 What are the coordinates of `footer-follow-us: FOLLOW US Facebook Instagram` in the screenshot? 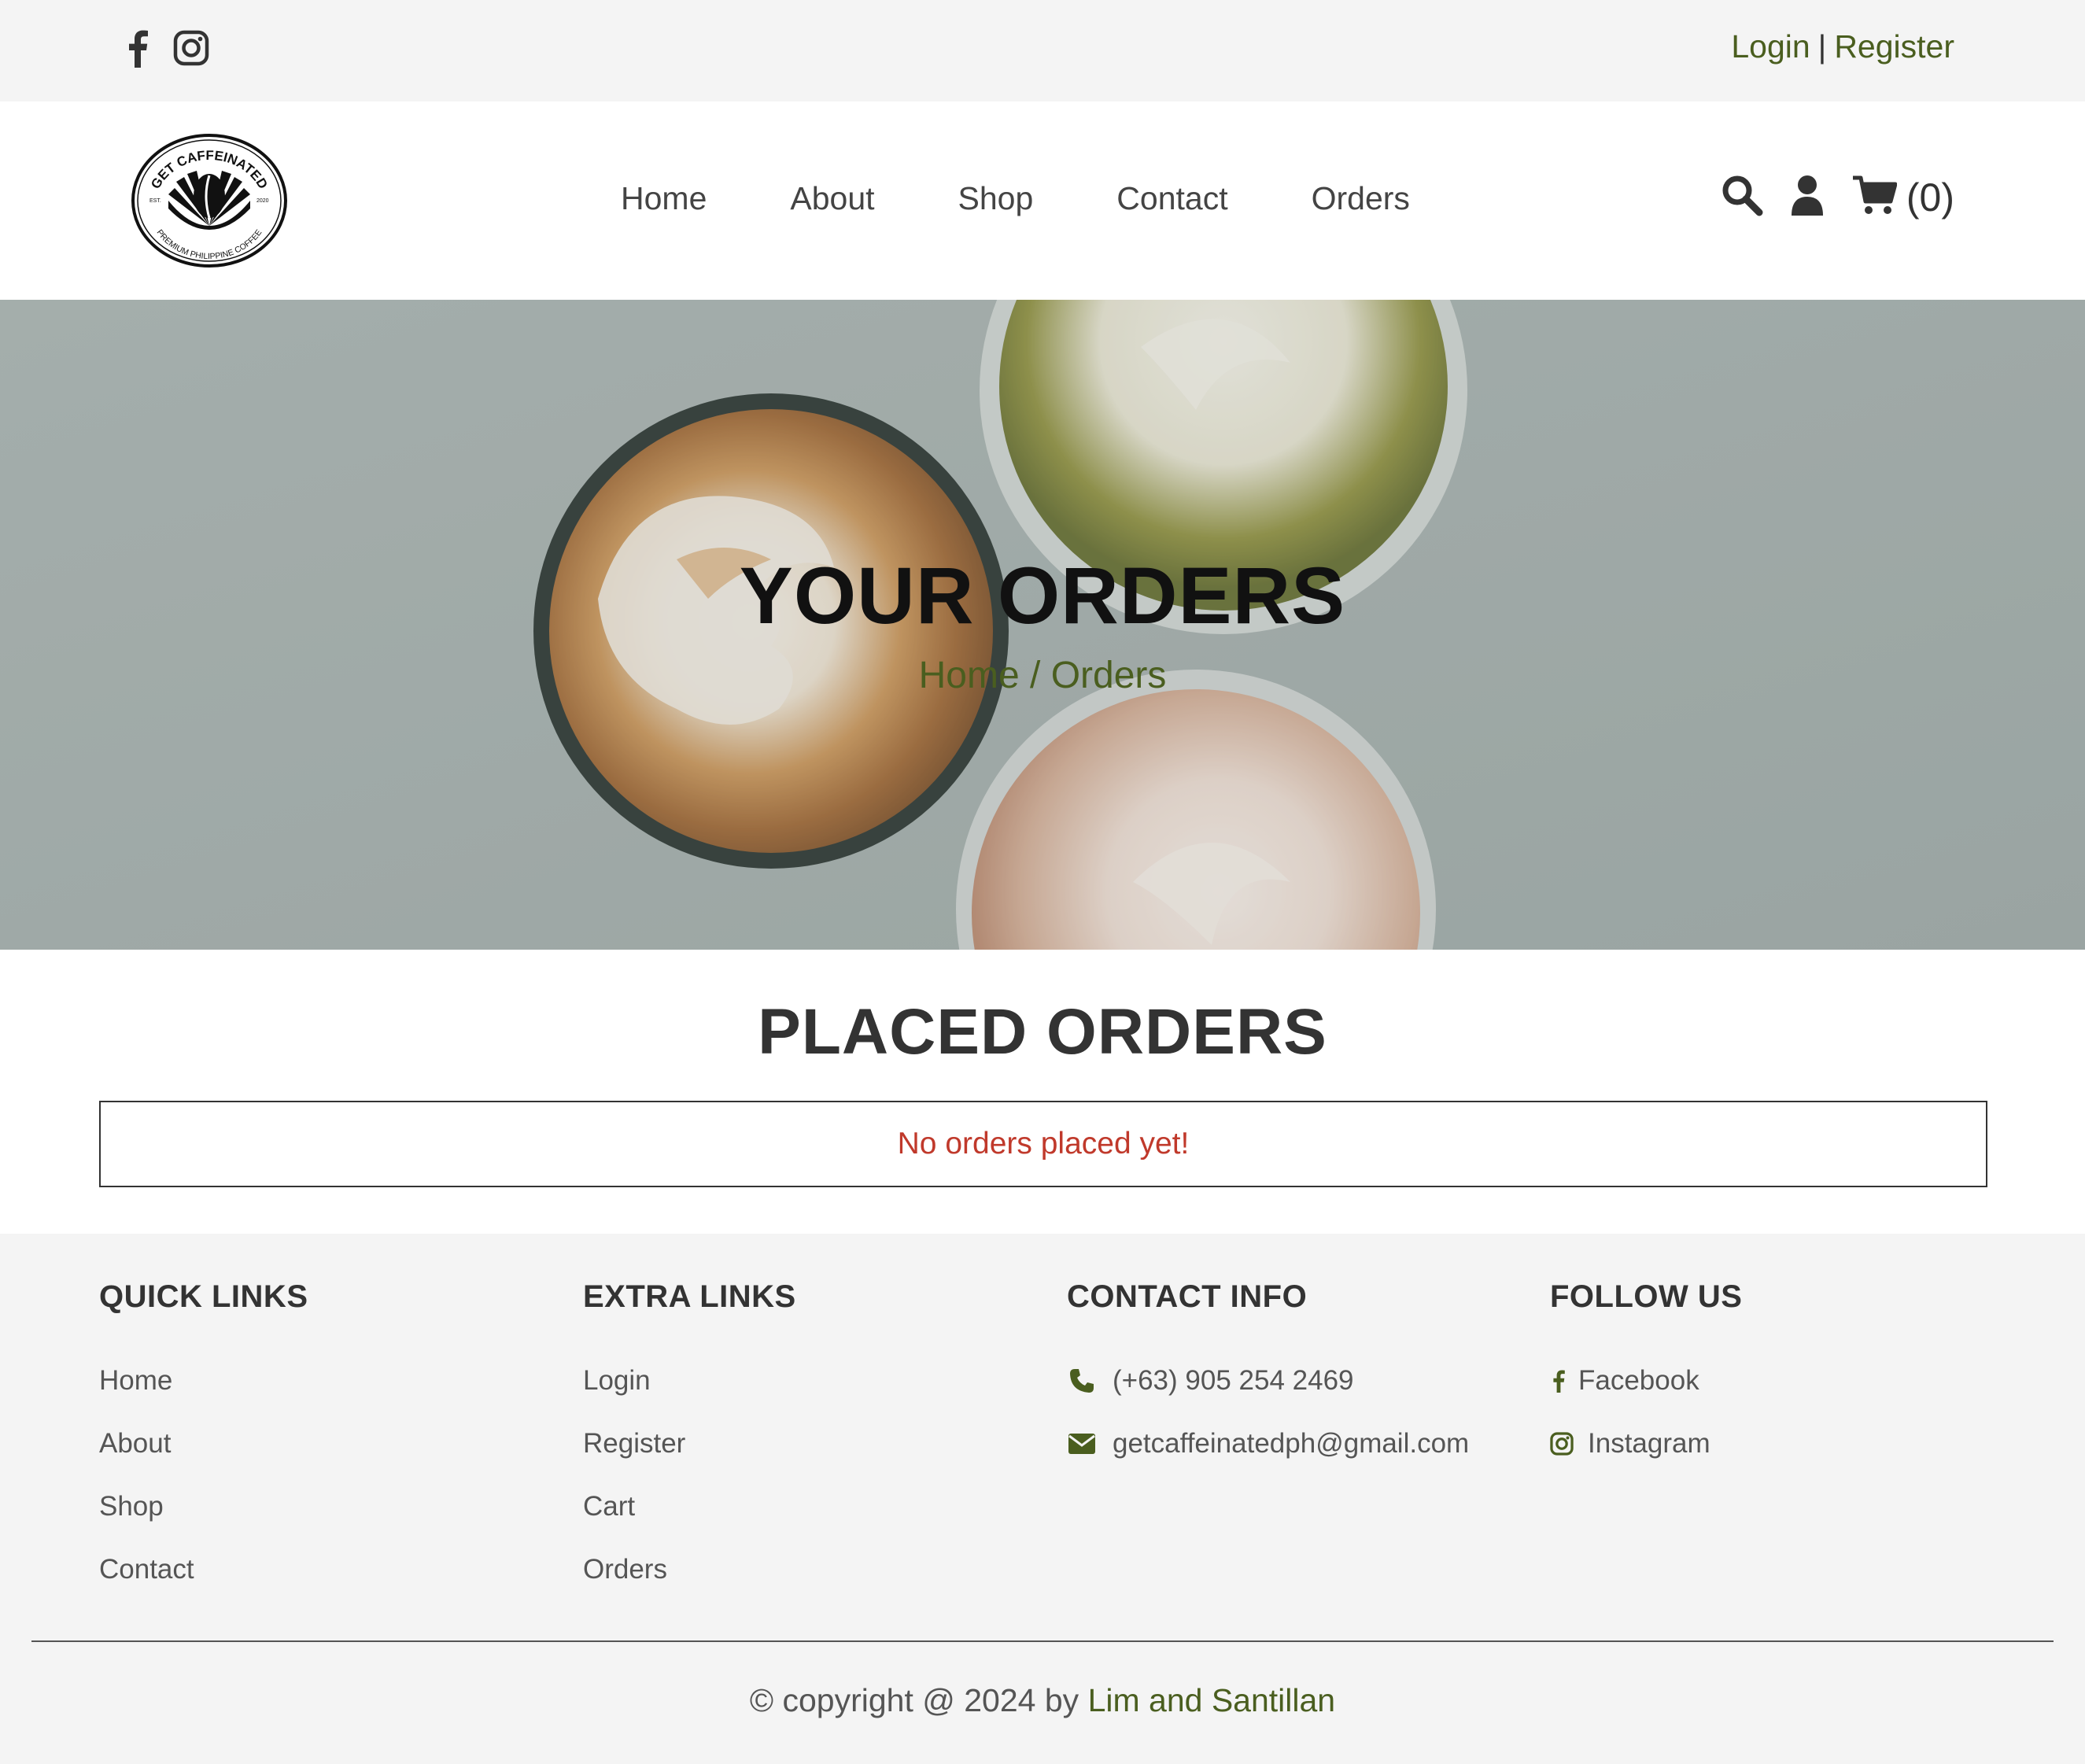 It's located at (1646, 1377).